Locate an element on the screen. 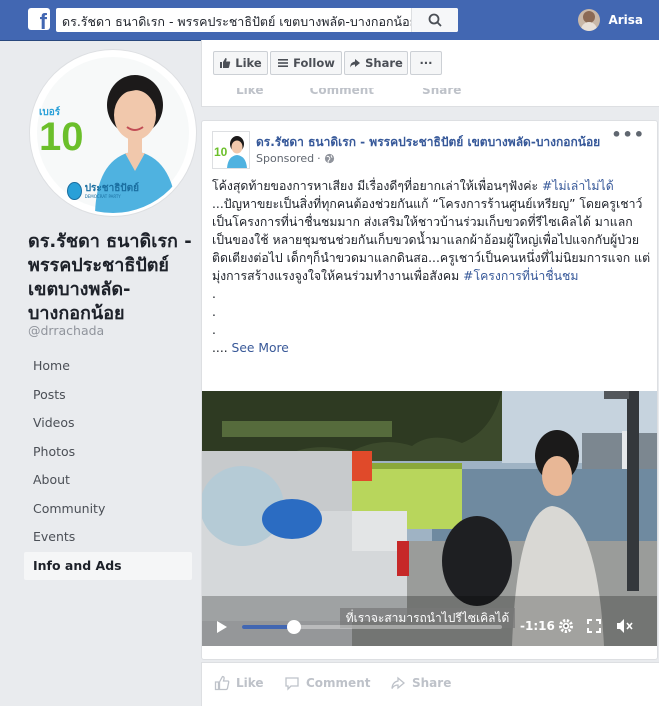 Image resolution: width=659 pixels, height=706 pixels. party-emblem-icon is located at coordinates (74, 191).